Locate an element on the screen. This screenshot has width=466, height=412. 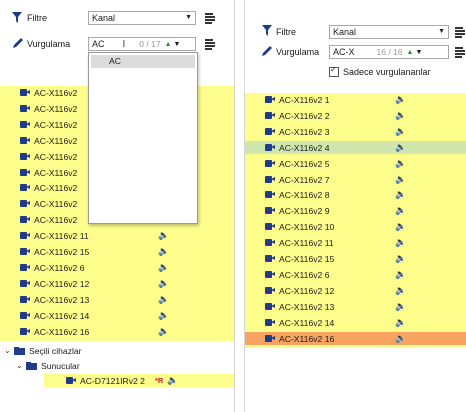
filter-value: Kanal is located at coordinates (345, 32).